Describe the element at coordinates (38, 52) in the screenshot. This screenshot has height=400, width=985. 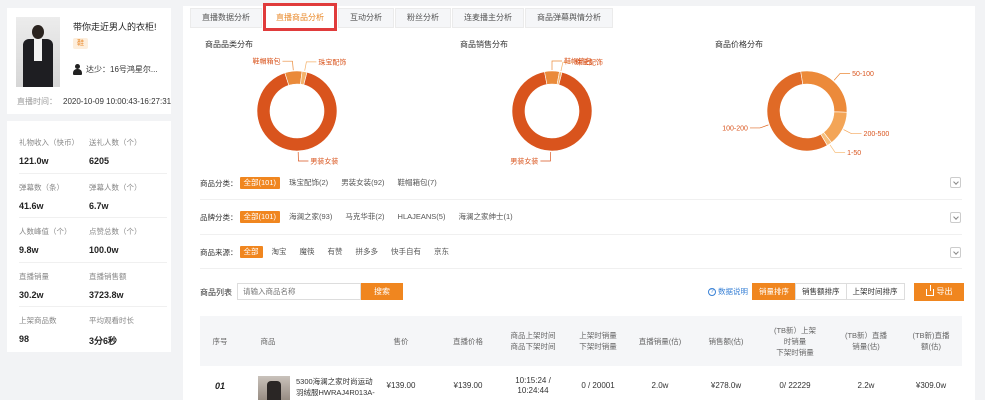
I see `avatar` at that location.